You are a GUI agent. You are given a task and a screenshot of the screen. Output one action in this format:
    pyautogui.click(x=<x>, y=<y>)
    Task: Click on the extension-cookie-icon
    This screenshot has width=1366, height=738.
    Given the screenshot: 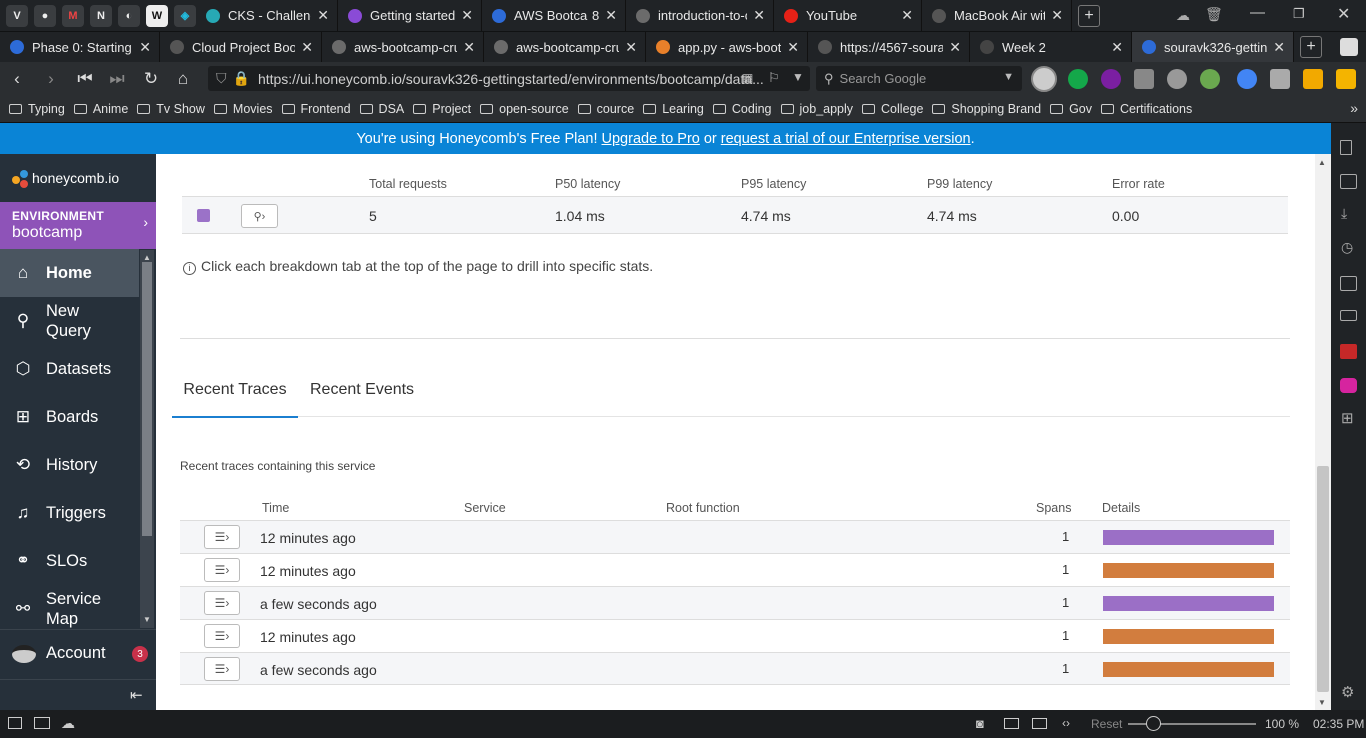 What is the action you would take?
    pyautogui.click(x=1177, y=79)
    